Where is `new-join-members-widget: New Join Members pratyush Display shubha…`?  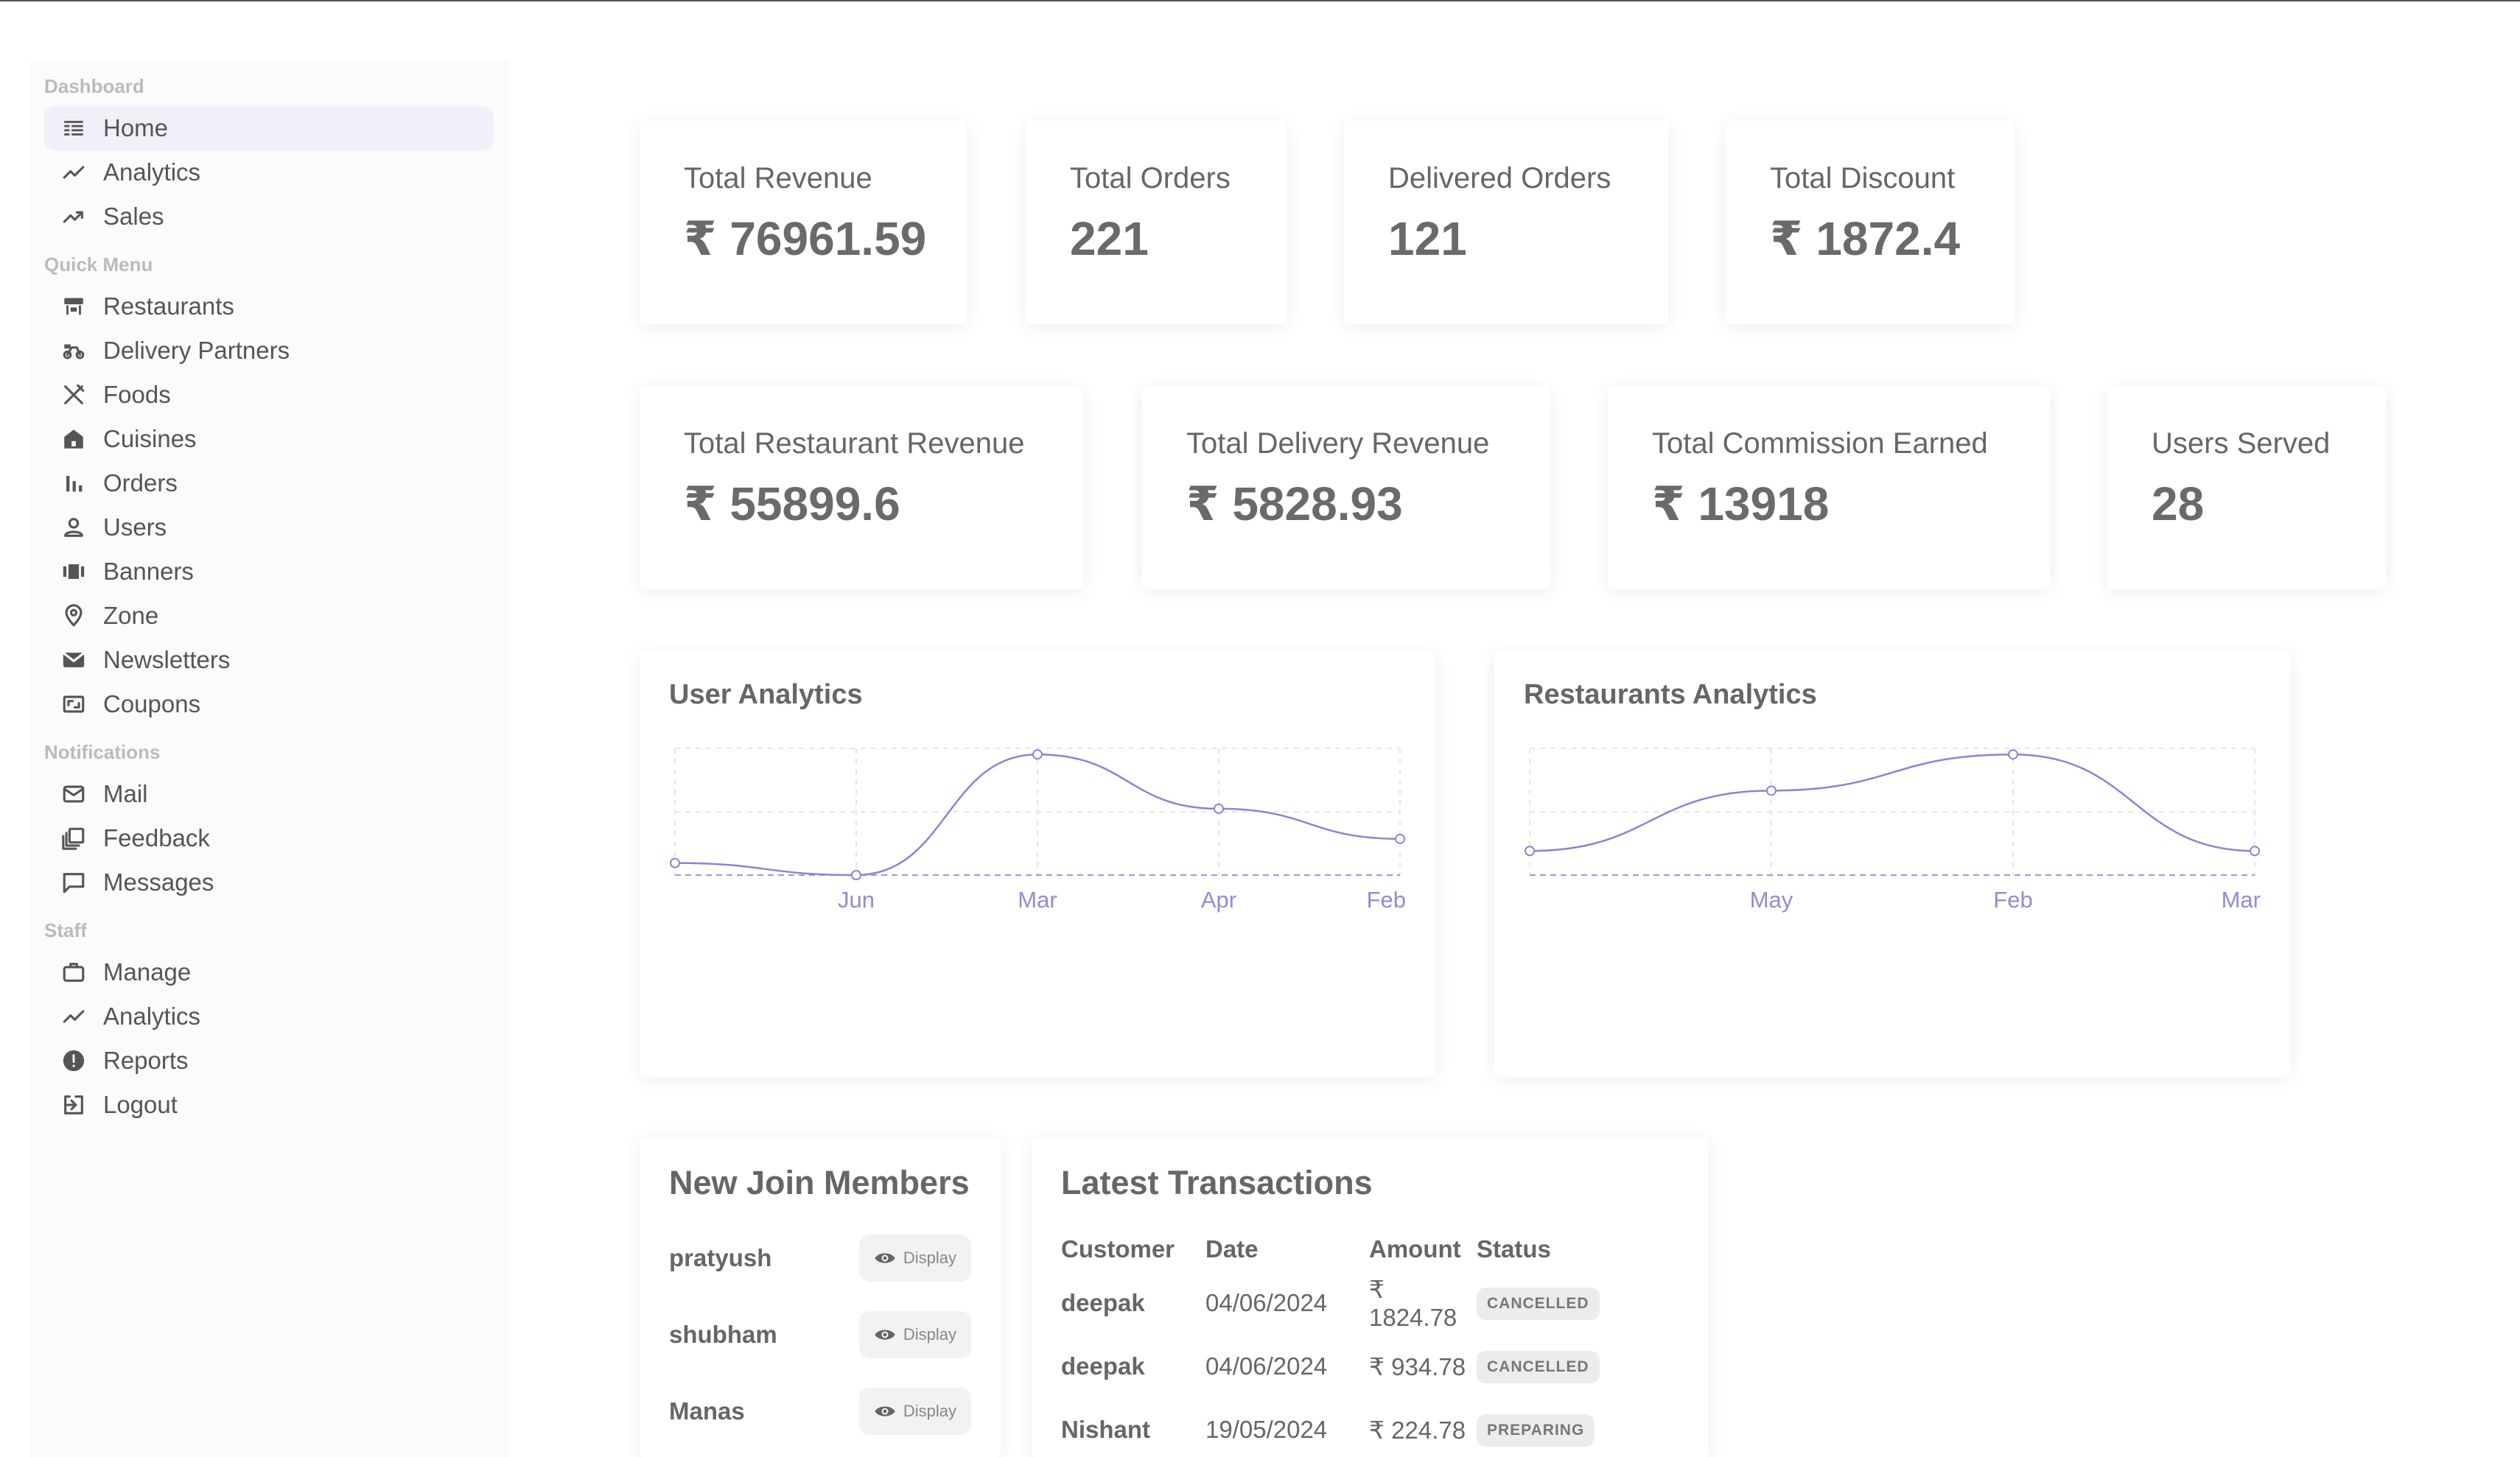 new-join-members-widget: New Join Members pratyush Display shubha… is located at coordinates (821, 1297).